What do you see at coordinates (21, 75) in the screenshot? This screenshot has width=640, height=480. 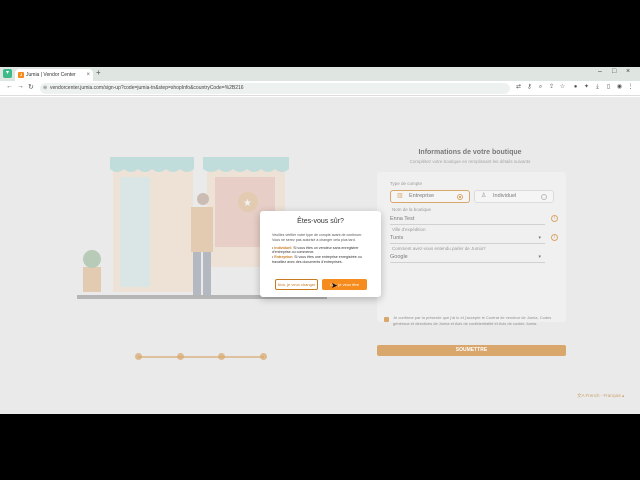 I see `jumia-favicon-icon: J` at bounding box center [21, 75].